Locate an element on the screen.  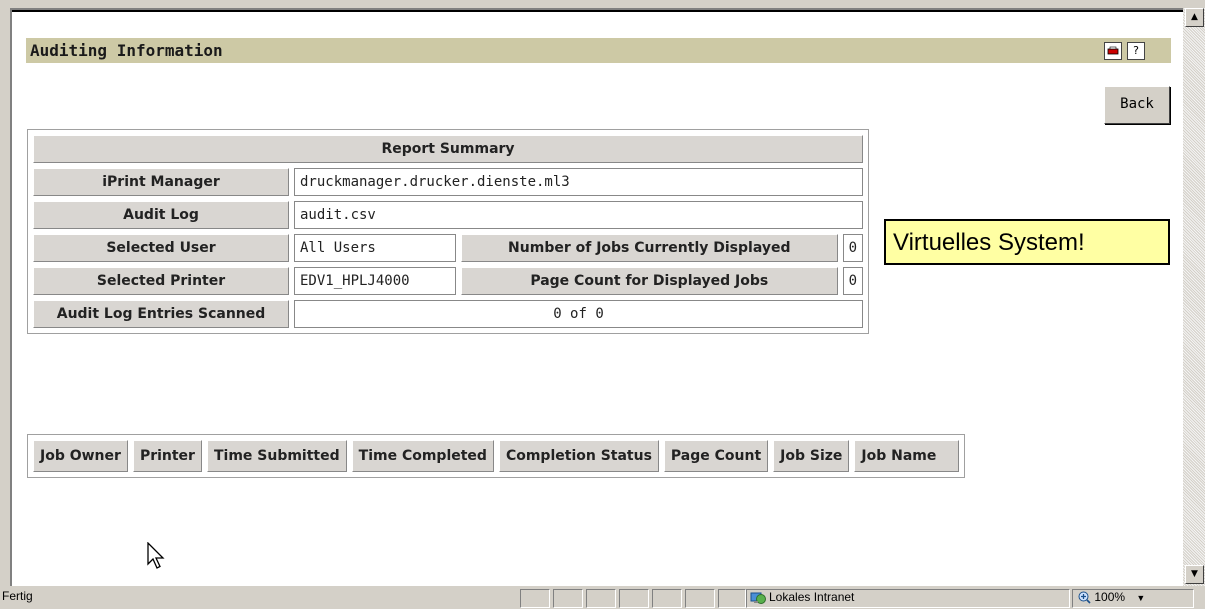
col-job-size: Job Size is located at coordinates (811, 456).